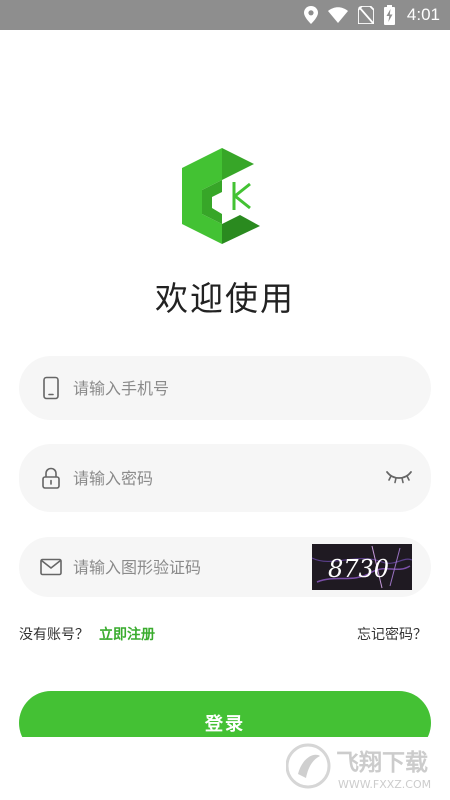  I want to click on watermark-url: WWW.FXXZ.COM, so click(384, 784).